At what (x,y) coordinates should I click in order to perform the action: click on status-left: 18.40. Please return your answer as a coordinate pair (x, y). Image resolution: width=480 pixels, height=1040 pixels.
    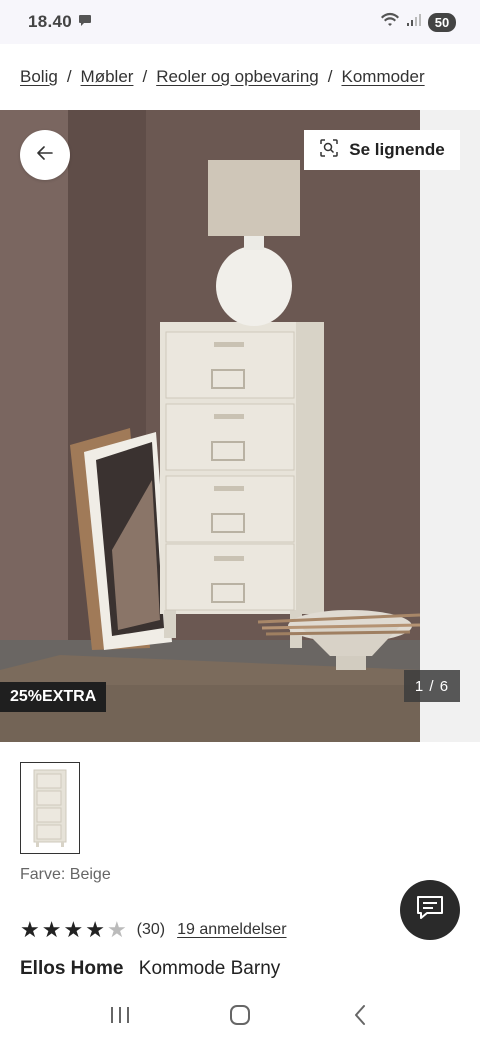
    Looking at the image, I should click on (60, 22).